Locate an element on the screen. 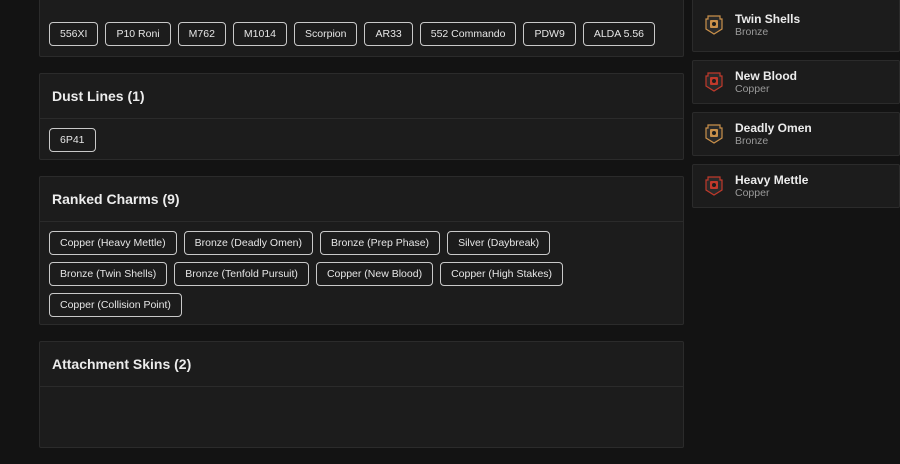 The height and width of the screenshot is (464, 900). ranked-charm-name: Twin Shells is located at coordinates (768, 19).